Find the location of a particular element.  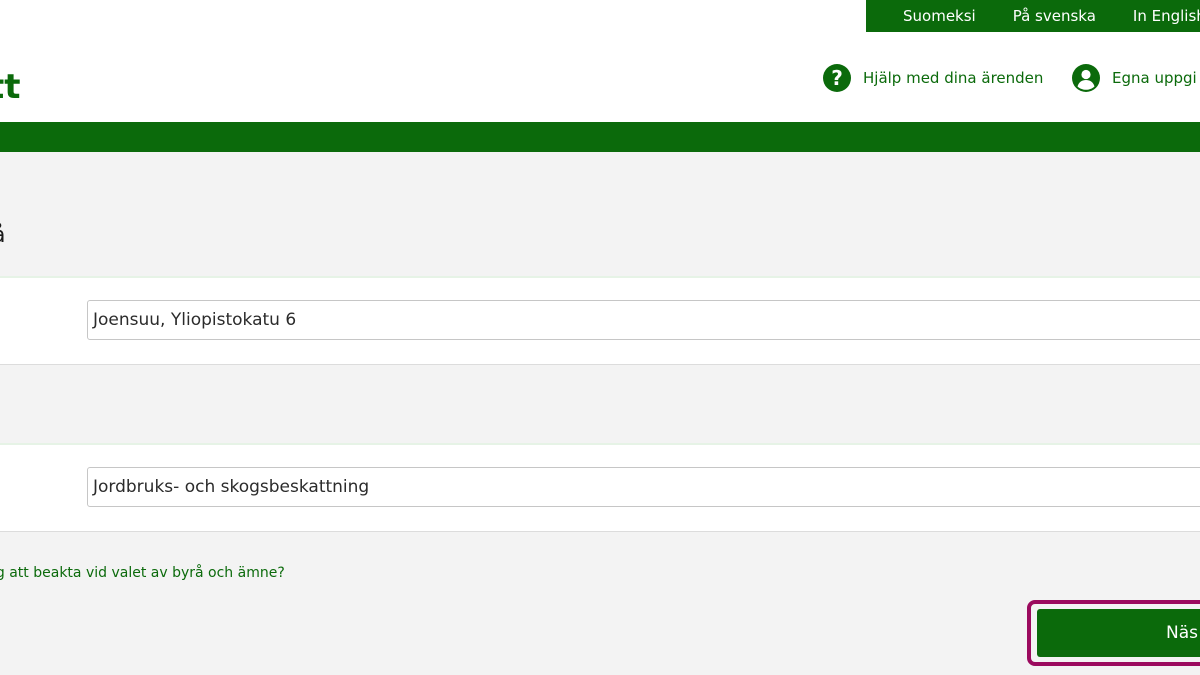

profile-link-label: Egna uppgi is located at coordinates (1154, 78).